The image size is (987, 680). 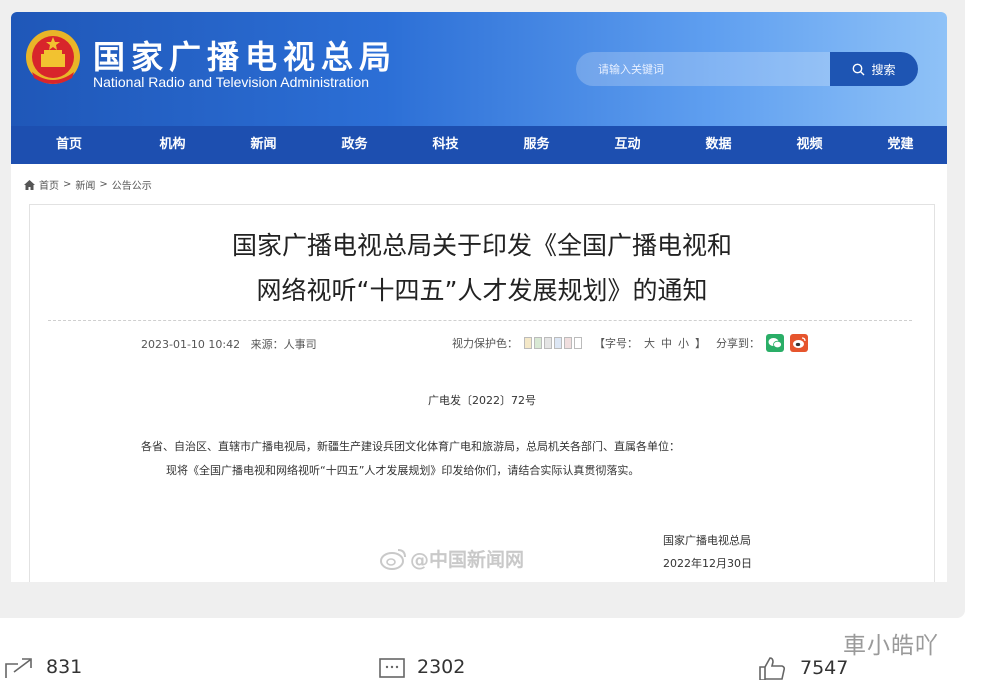 I want to click on eye-protect-swatches, so click(x=553, y=343).